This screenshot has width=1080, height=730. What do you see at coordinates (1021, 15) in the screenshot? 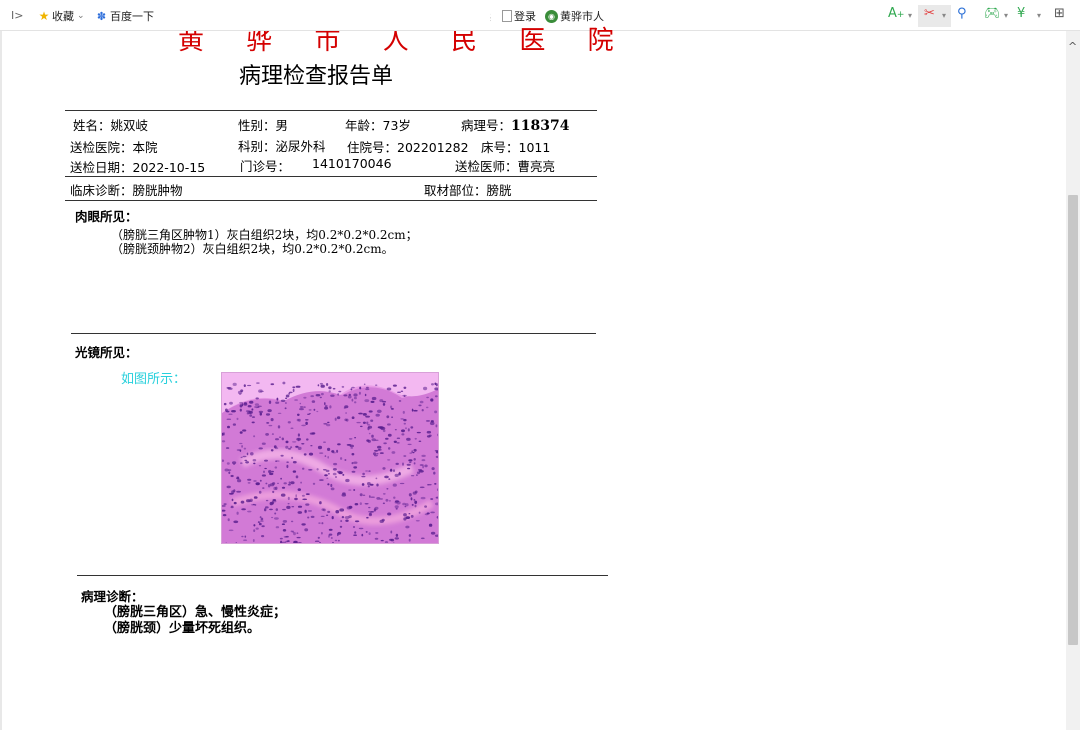
I see `yen-shield-icon: ¥` at bounding box center [1021, 15].